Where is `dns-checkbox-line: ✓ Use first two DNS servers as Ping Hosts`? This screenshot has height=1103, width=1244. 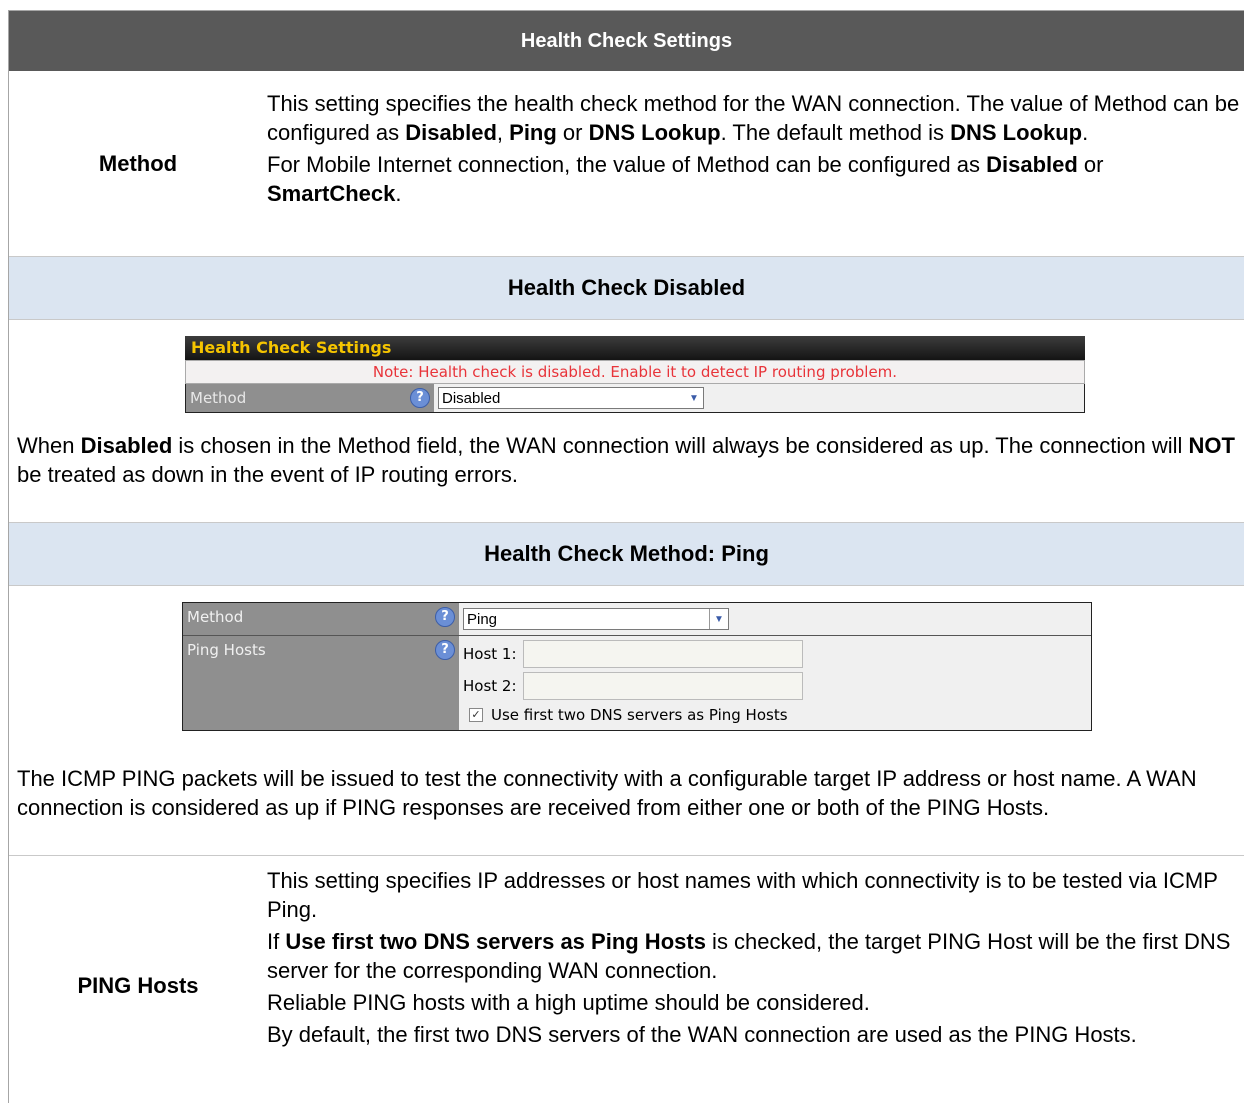 dns-checkbox-line: ✓ Use first two DNS servers as Ping Hosts is located at coordinates (775, 715).